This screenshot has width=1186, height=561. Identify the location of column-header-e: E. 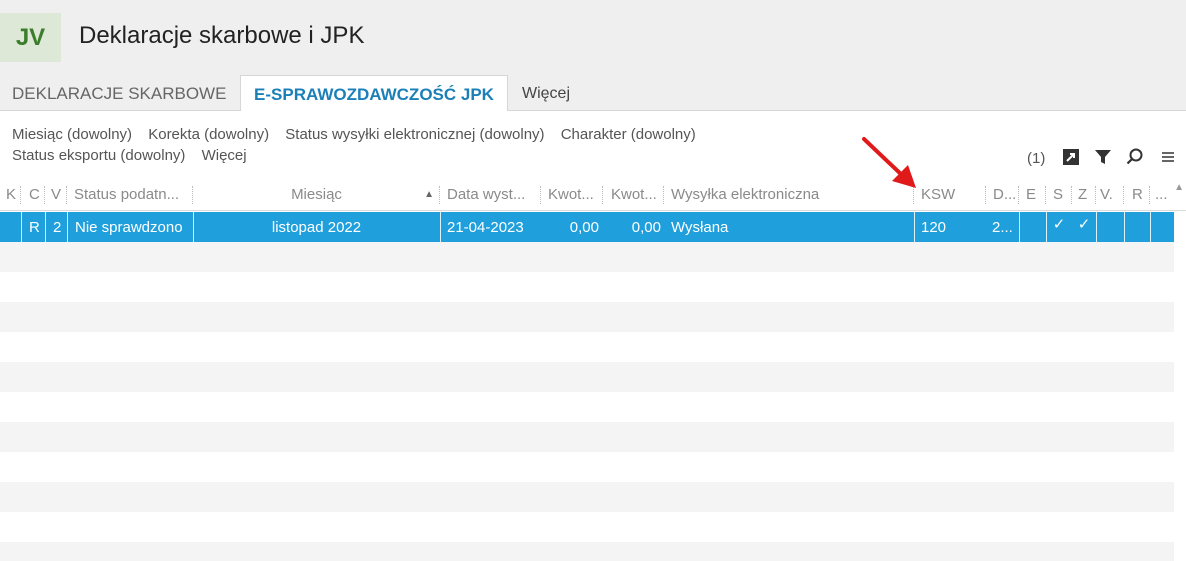
(1032, 195).